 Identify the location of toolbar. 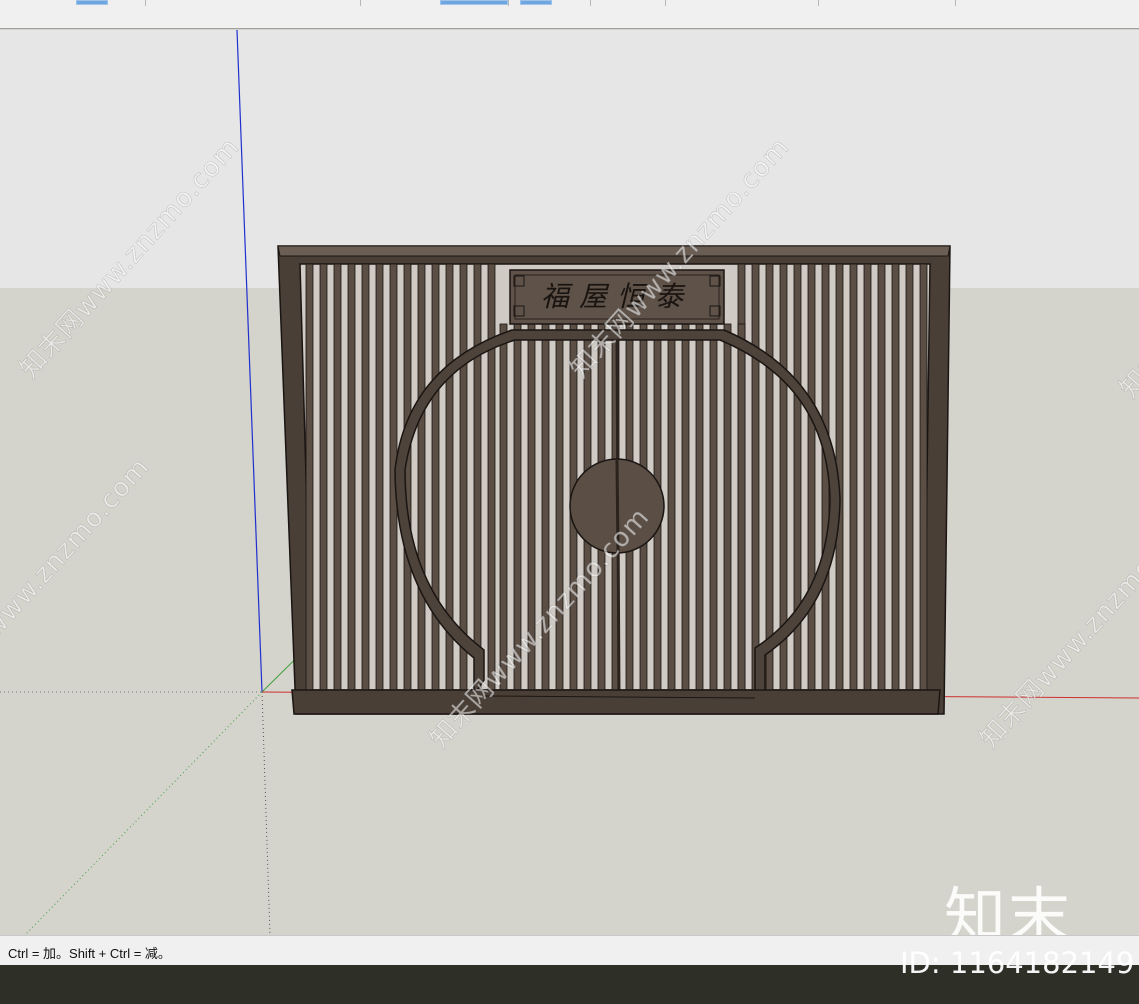
(569, 14).